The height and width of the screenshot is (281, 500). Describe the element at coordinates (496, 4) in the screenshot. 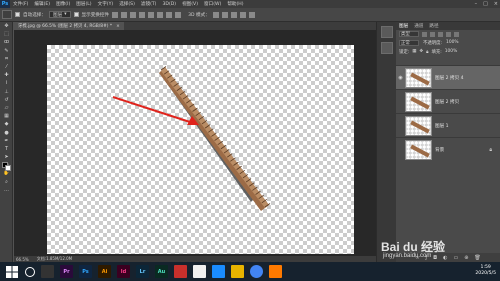

I see `close-icon: ×` at that location.